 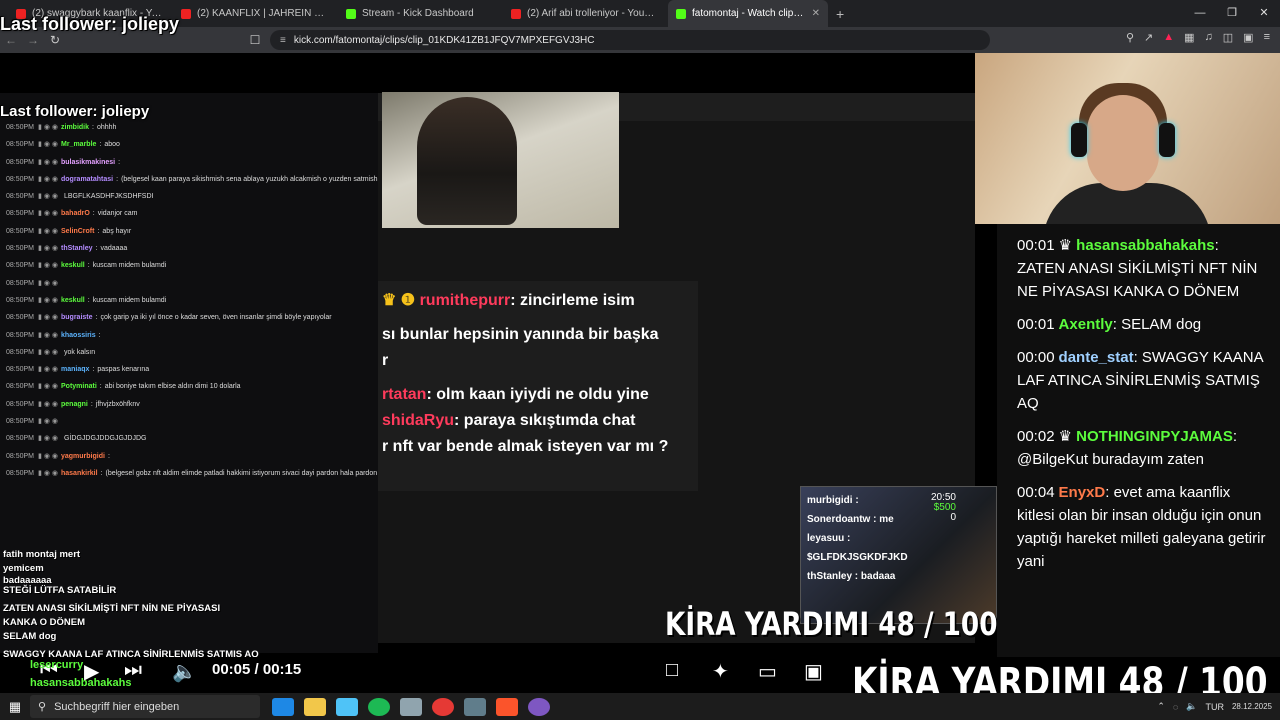 I want to click on spotify-icon, so click(x=379, y=706).